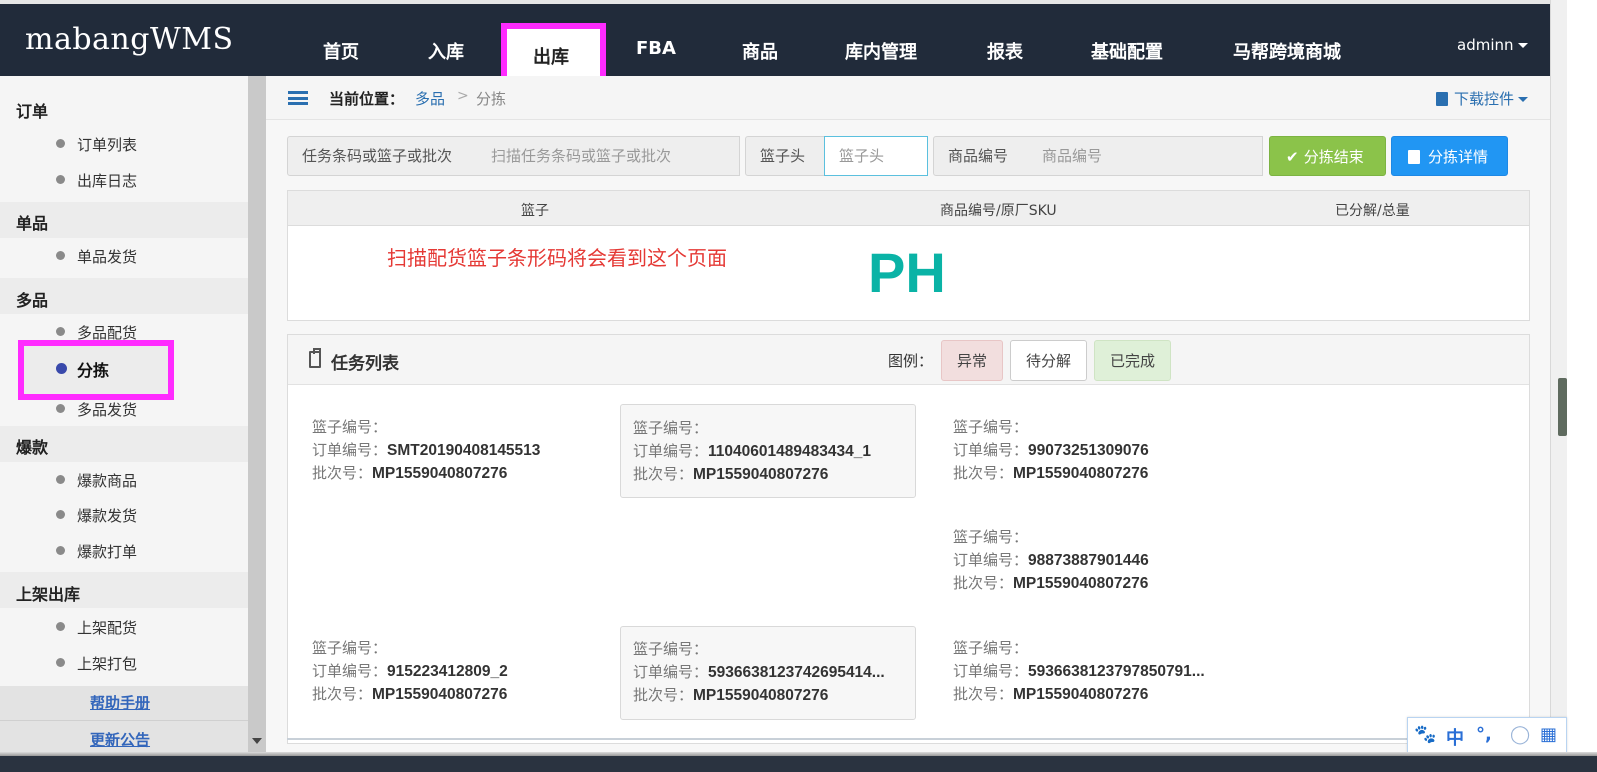 The width and height of the screenshot is (1597, 772). Describe the element at coordinates (32, 111) in the screenshot. I see `sidebar-group-order: 订单` at that location.